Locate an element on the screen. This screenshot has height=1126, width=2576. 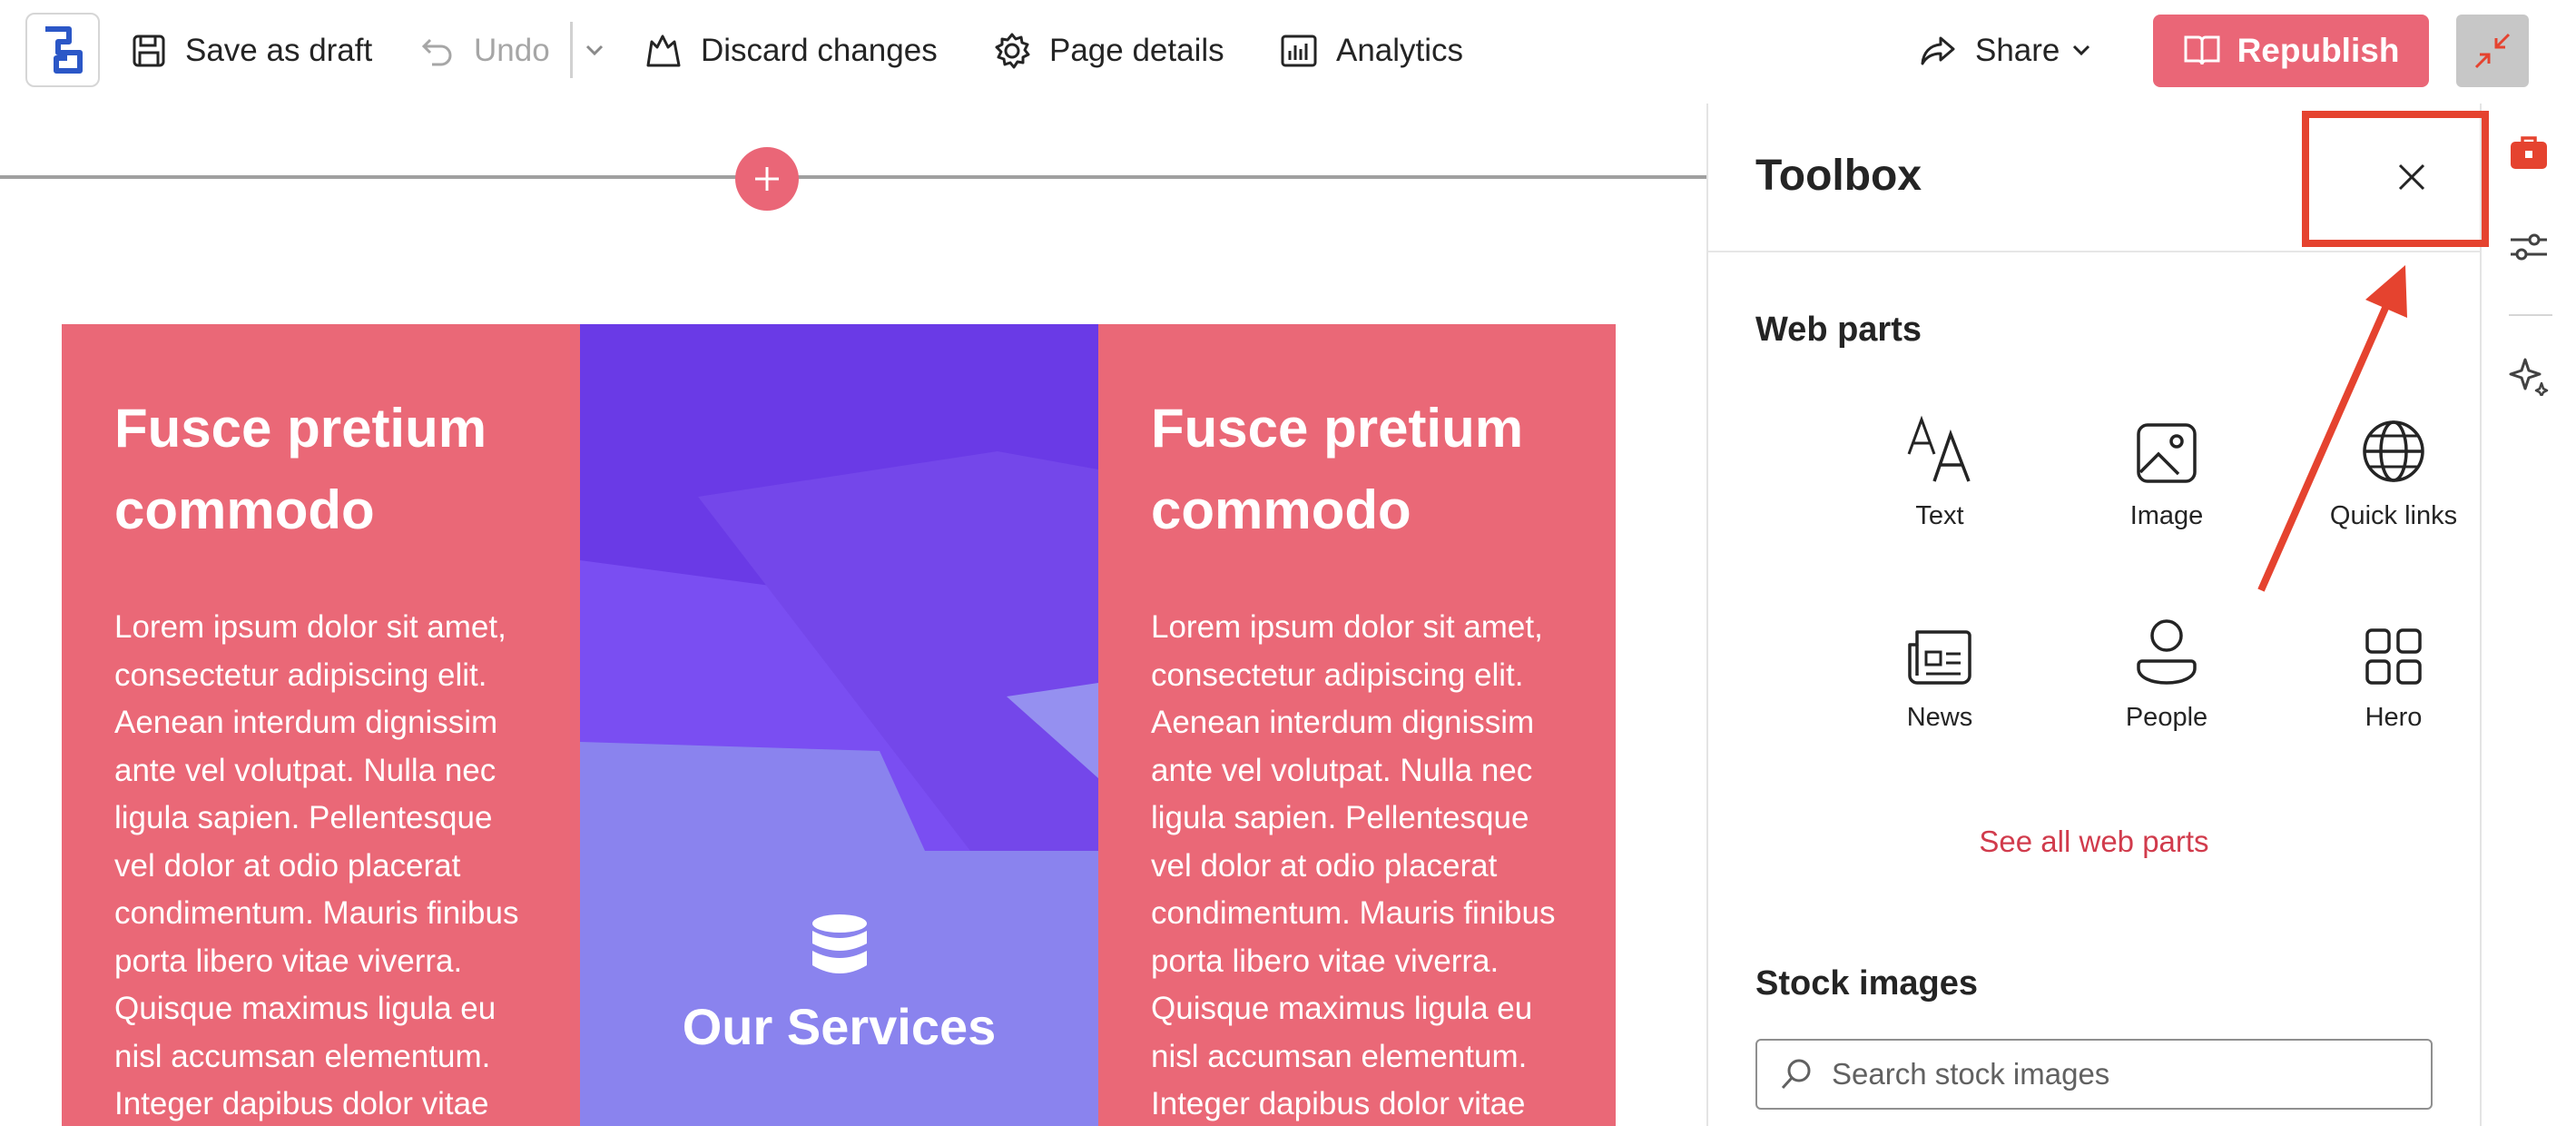
page-details-label: Page details is located at coordinates (1136, 50).